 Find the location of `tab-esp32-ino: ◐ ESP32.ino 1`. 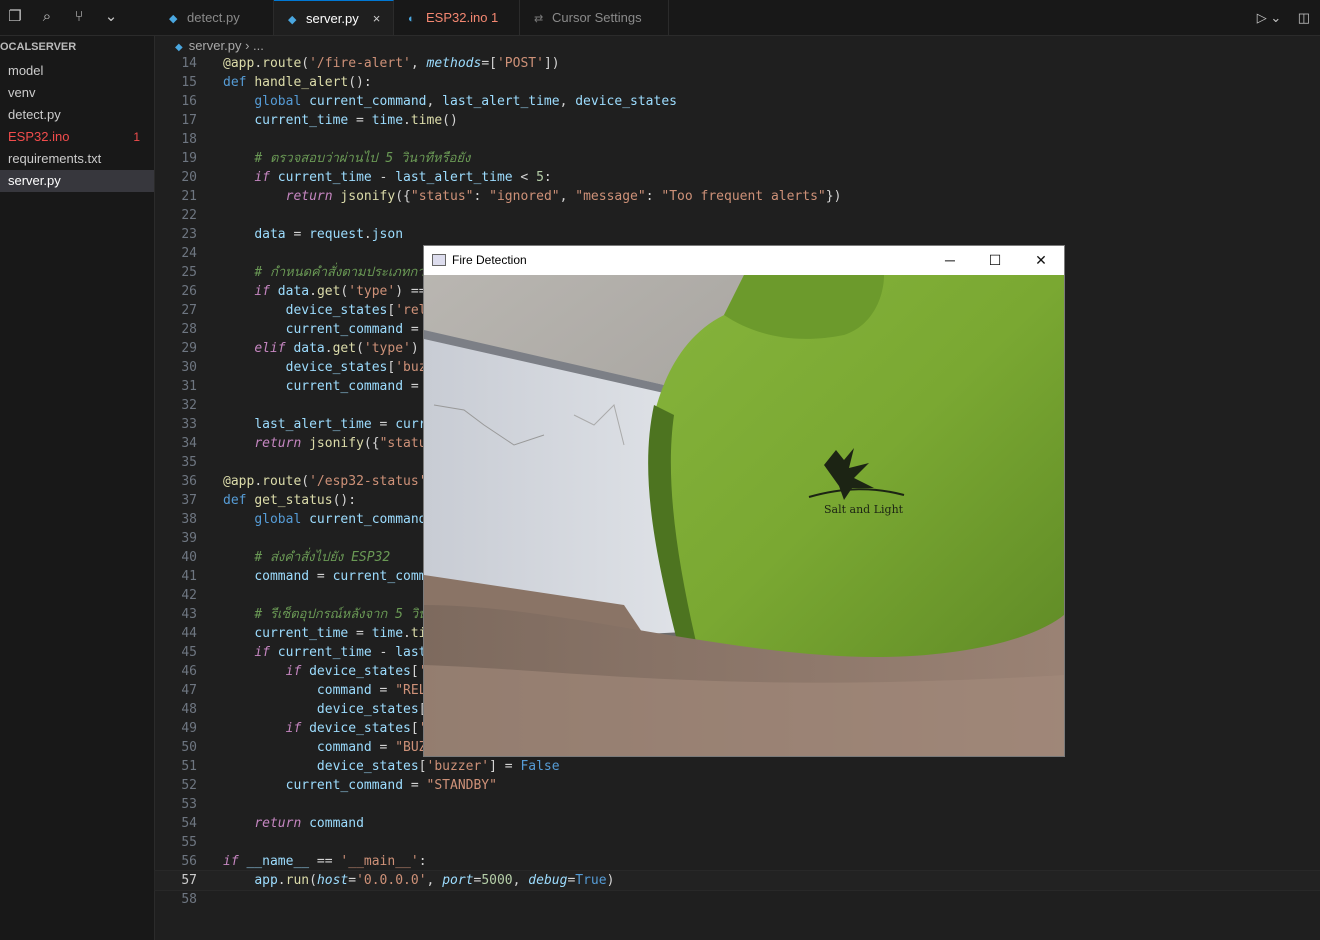

tab-esp32-ino: ◐ ESP32.ino 1 is located at coordinates (457, 17).